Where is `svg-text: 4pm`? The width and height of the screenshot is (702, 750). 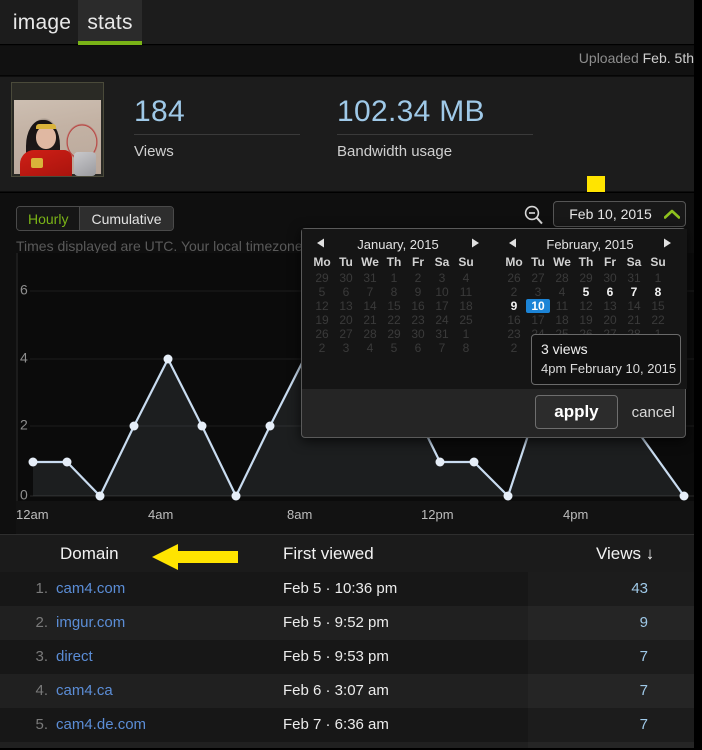
svg-text: 4pm is located at coordinates (575, 514).